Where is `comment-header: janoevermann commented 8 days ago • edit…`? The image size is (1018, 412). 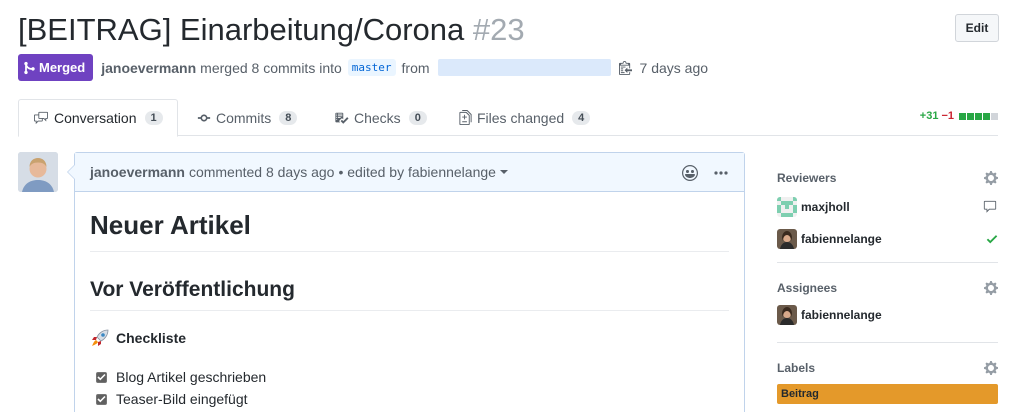
comment-header: janoevermann commented 8 days ago • edit… is located at coordinates (409, 172).